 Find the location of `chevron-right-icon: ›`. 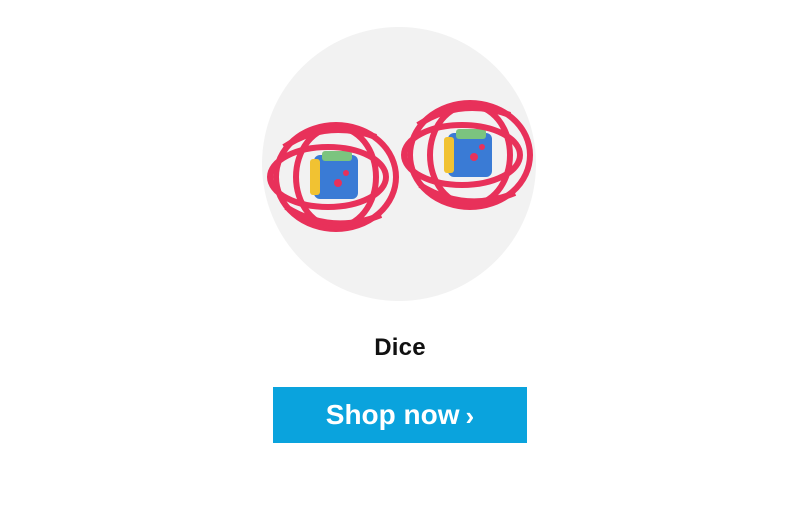

chevron-right-icon: › is located at coordinates (470, 416).